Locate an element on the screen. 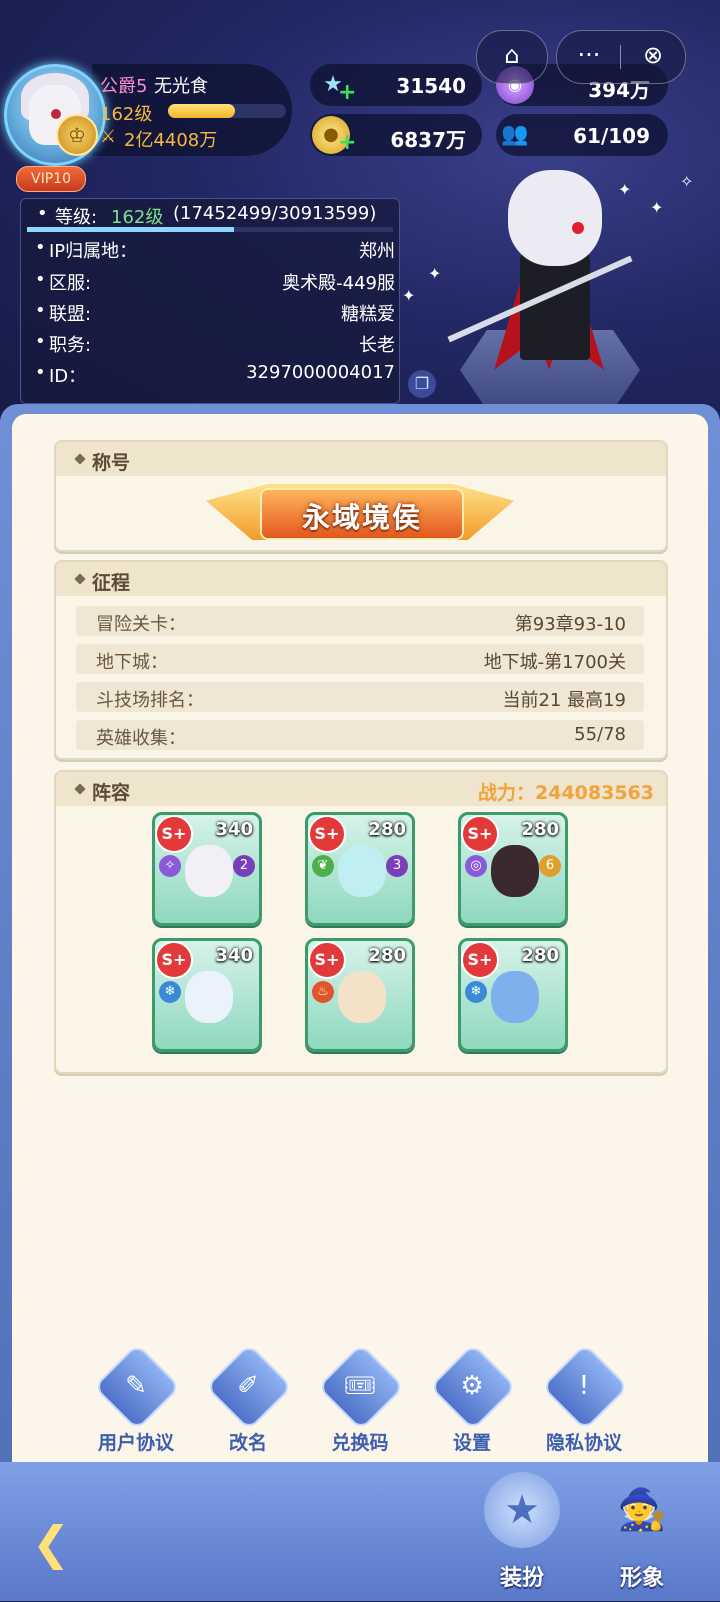  tab-appearance: 🧙 形象 is located at coordinates (642, 1537).